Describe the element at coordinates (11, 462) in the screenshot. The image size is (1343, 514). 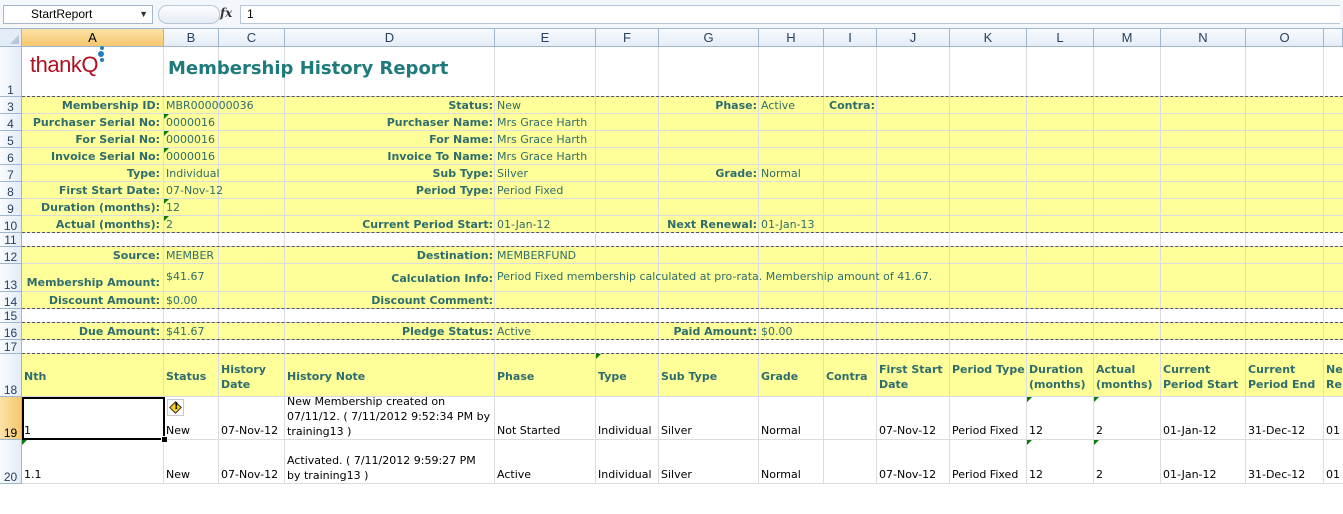
I see `row-header-20: 20` at that location.